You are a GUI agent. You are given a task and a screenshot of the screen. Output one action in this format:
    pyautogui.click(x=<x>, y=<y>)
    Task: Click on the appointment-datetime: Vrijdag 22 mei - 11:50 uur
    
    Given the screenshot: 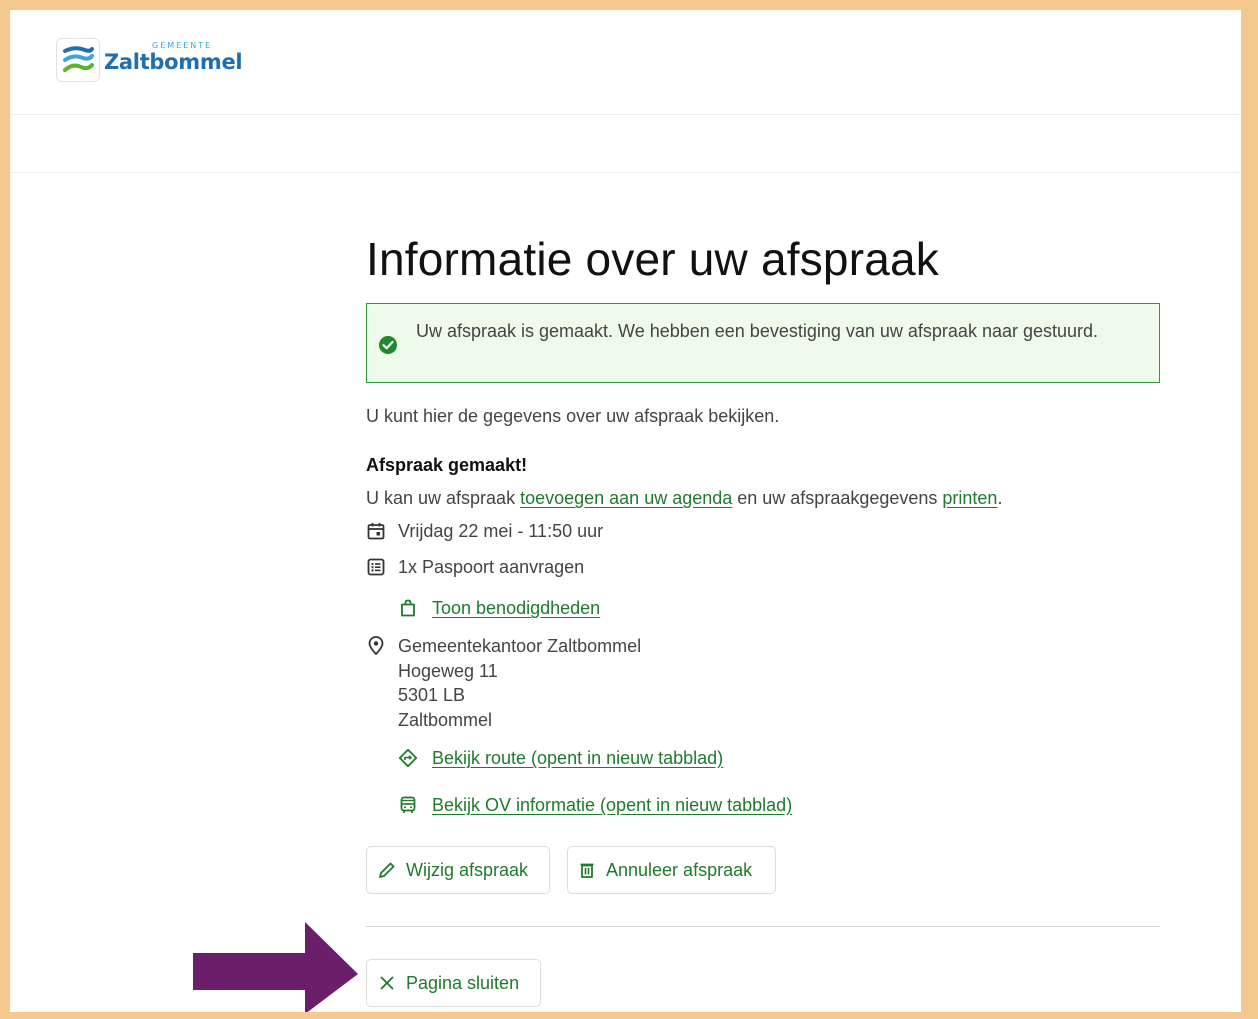 What is the action you would take?
    pyautogui.click(x=763, y=533)
    